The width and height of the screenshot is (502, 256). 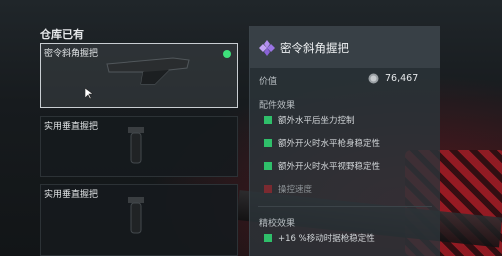 I want to click on effect-row: 额外水平后坐力控制, so click(x=309, y=120).